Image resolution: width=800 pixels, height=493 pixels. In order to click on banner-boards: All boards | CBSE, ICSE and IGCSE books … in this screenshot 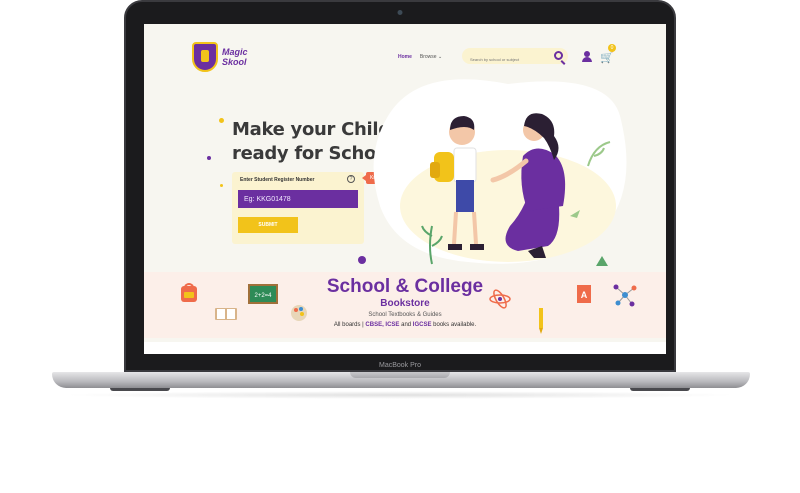, I will do `click(405, 325)`.